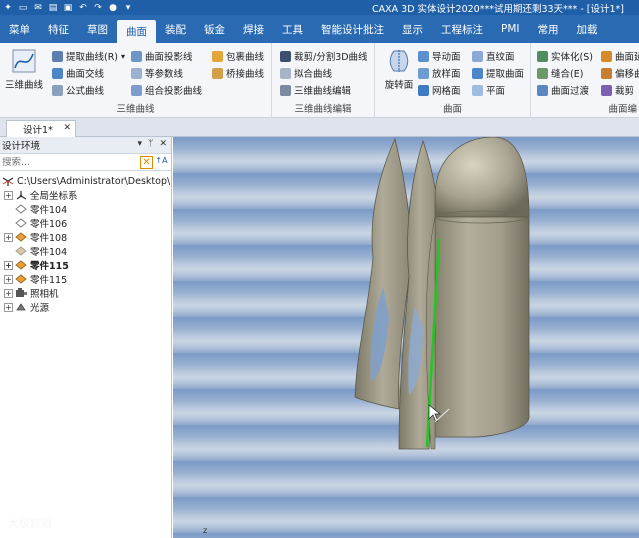 This screenshot has height=538, width=639. What do you see at coordinates (439, 56) in the screenshot?
I see `sweep-surface-button: 导动面` at bounding box center [439, 56].